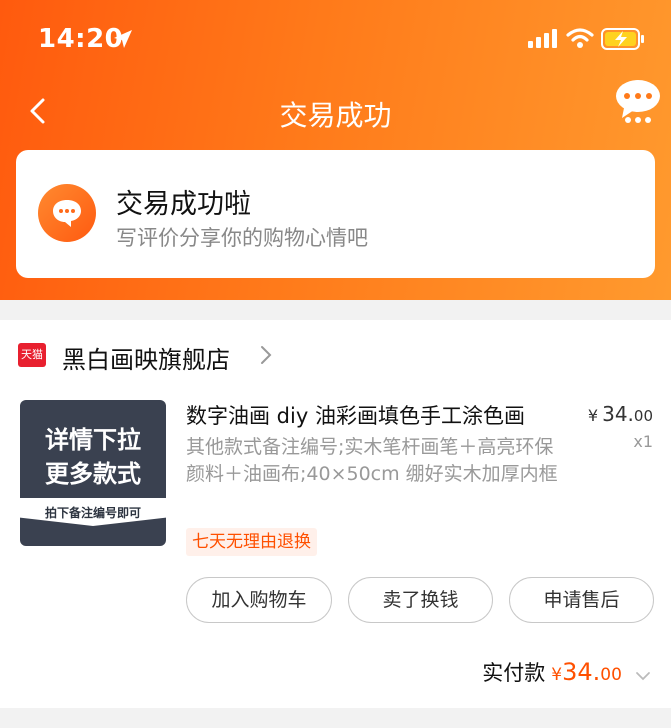 This screenshot has height=728, width=671. I want to click on resell-button: 卖了换钱, so click(420, 600).